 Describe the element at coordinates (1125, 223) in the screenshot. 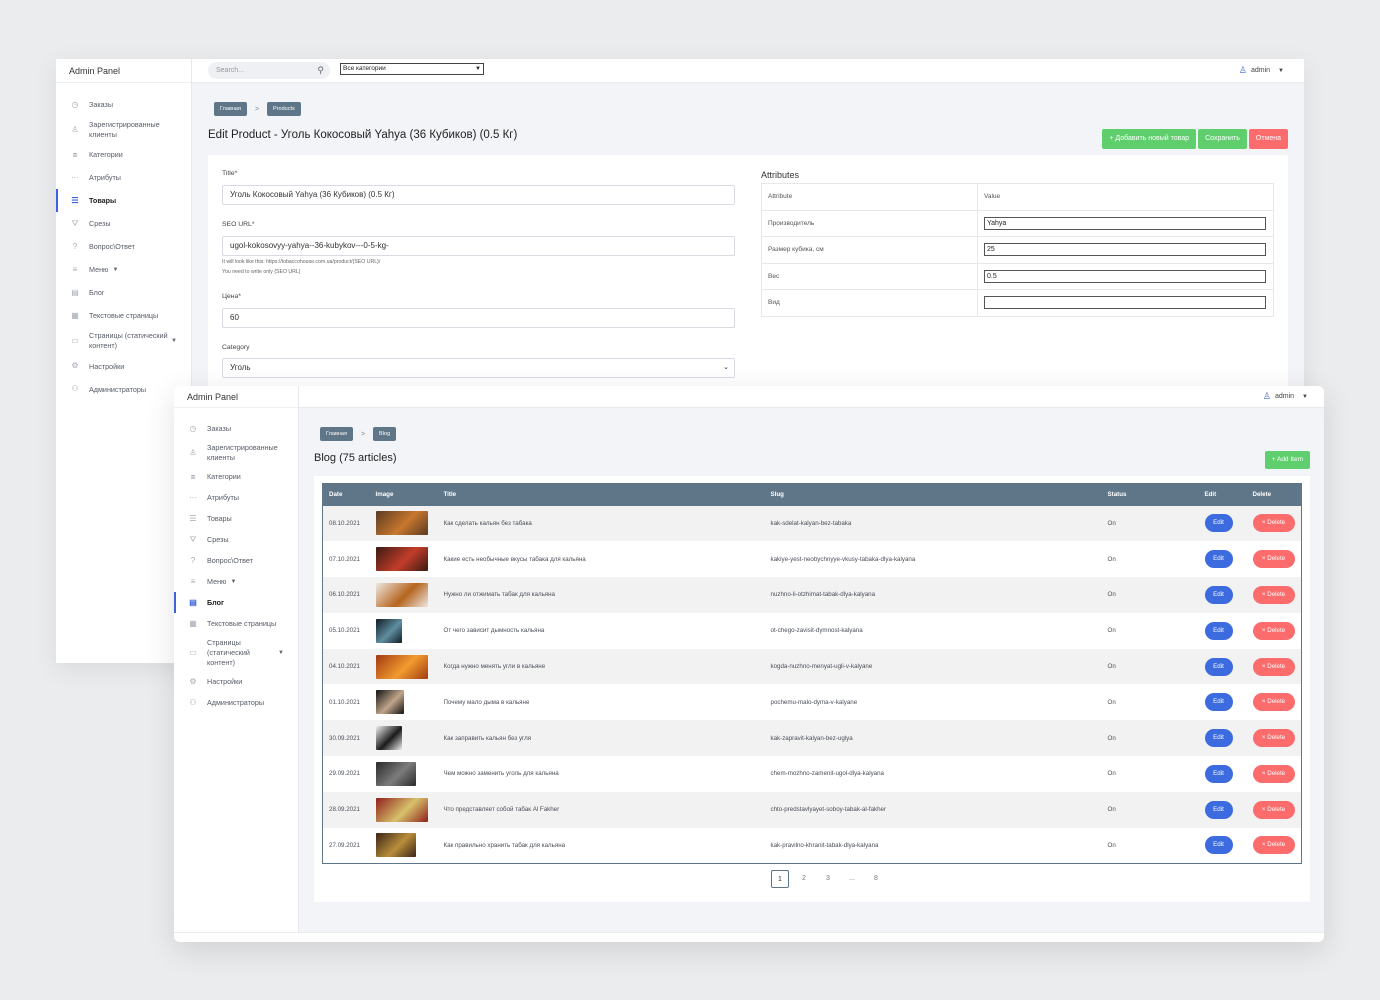

I see `attribute-value-input: Yahya` at that location.